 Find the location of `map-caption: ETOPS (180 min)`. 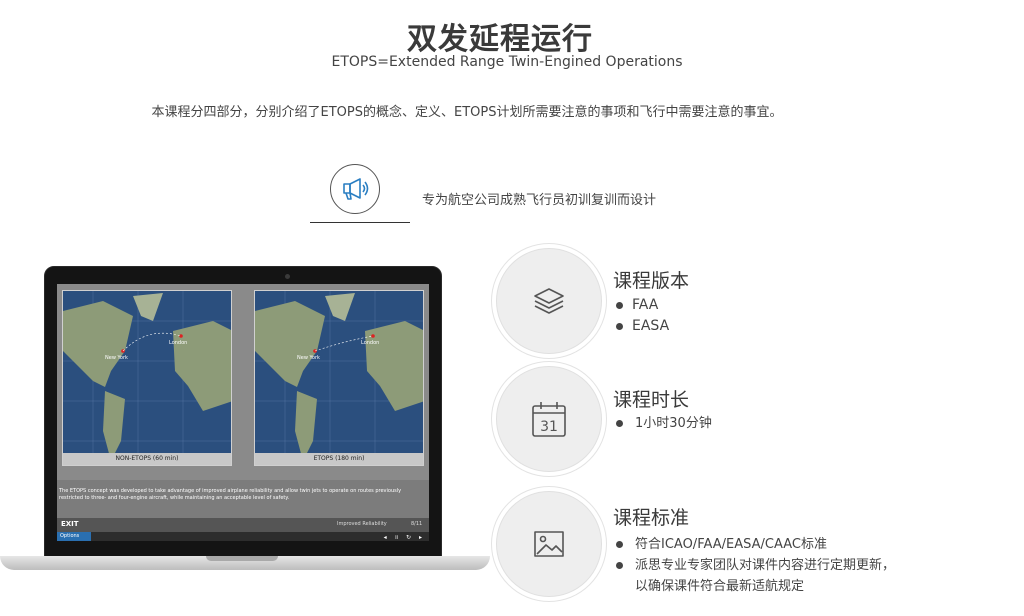

map-caption: ETOPS (180 min) is located at coordinates (339, 459).